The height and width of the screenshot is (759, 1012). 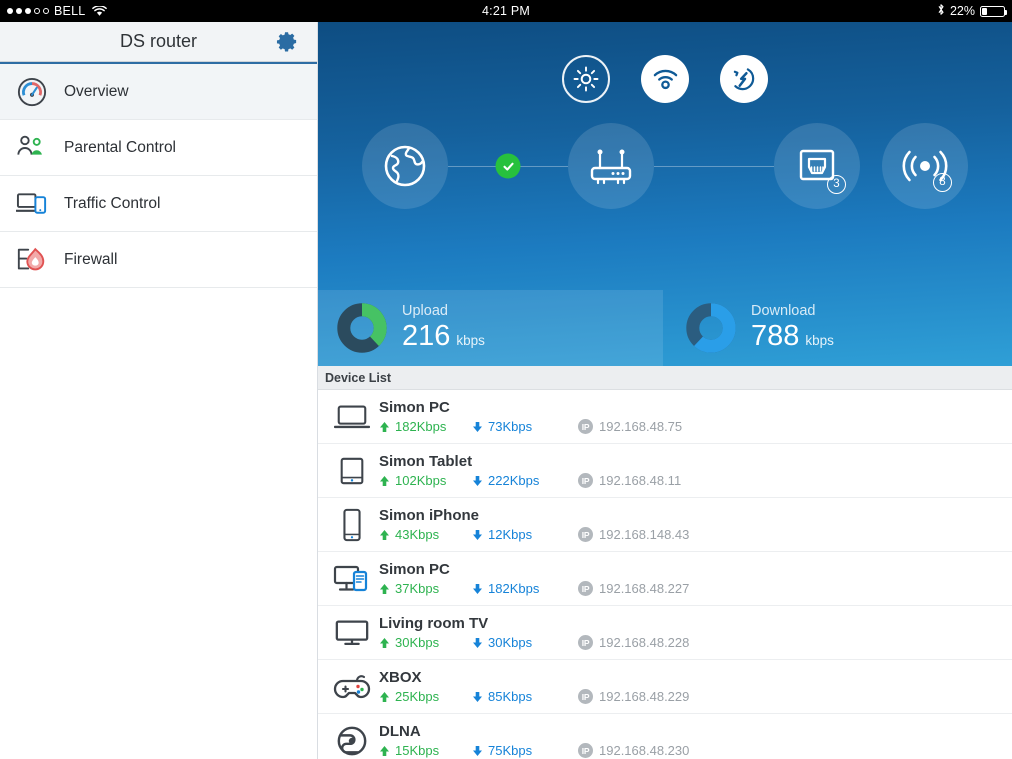 I want to click on wifi-toggle-icon, so click(x=665, y=79).